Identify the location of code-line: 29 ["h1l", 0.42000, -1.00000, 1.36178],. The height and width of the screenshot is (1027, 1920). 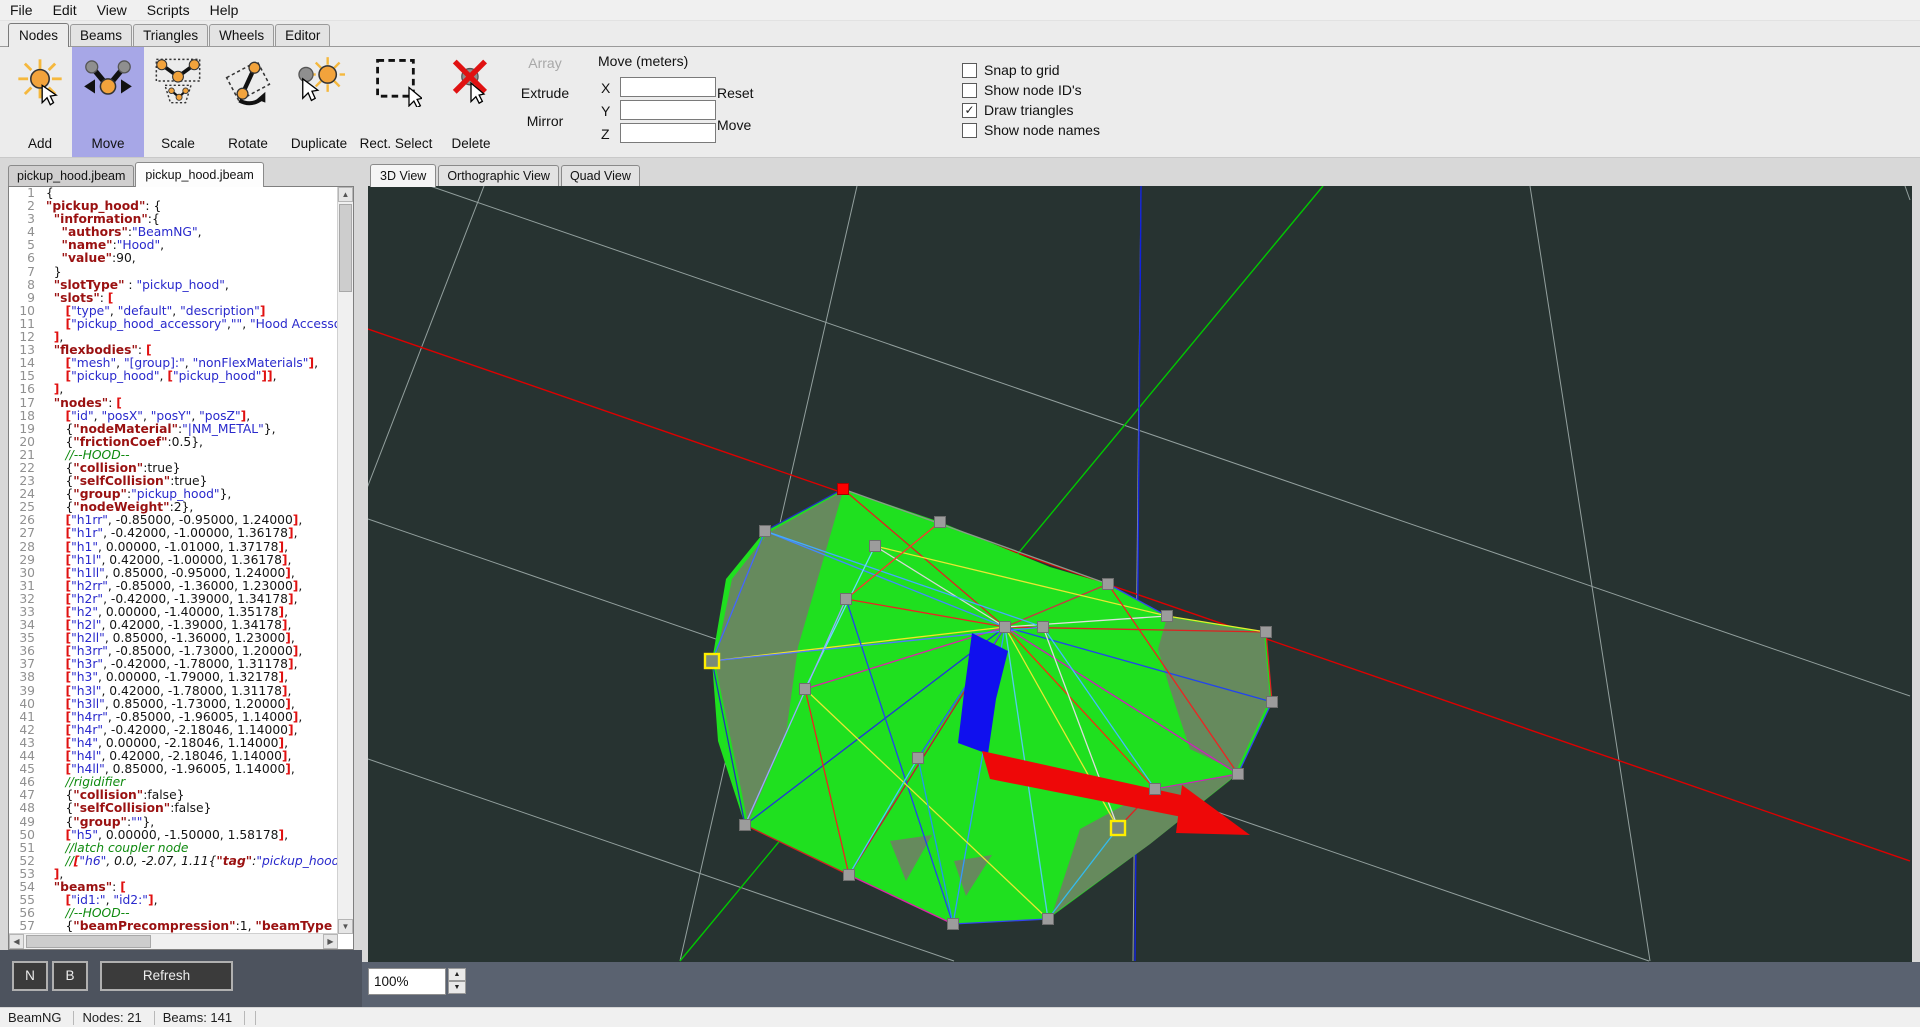
(173, 560).